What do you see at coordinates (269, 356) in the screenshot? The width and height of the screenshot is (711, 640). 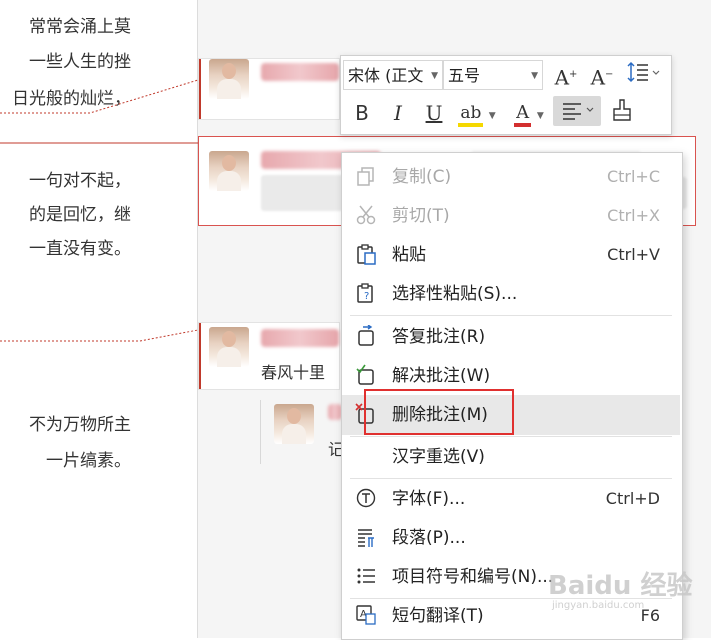 I see `comment-card: 春风十里` at bounding box center [269, 356].